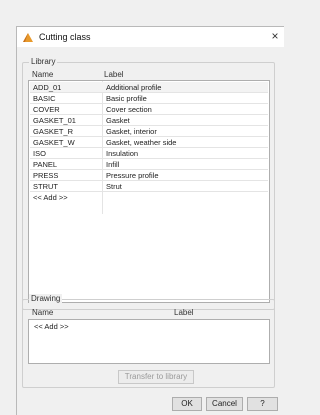  I want to click on drawing-col-label-header: Label, so click(184, 312).